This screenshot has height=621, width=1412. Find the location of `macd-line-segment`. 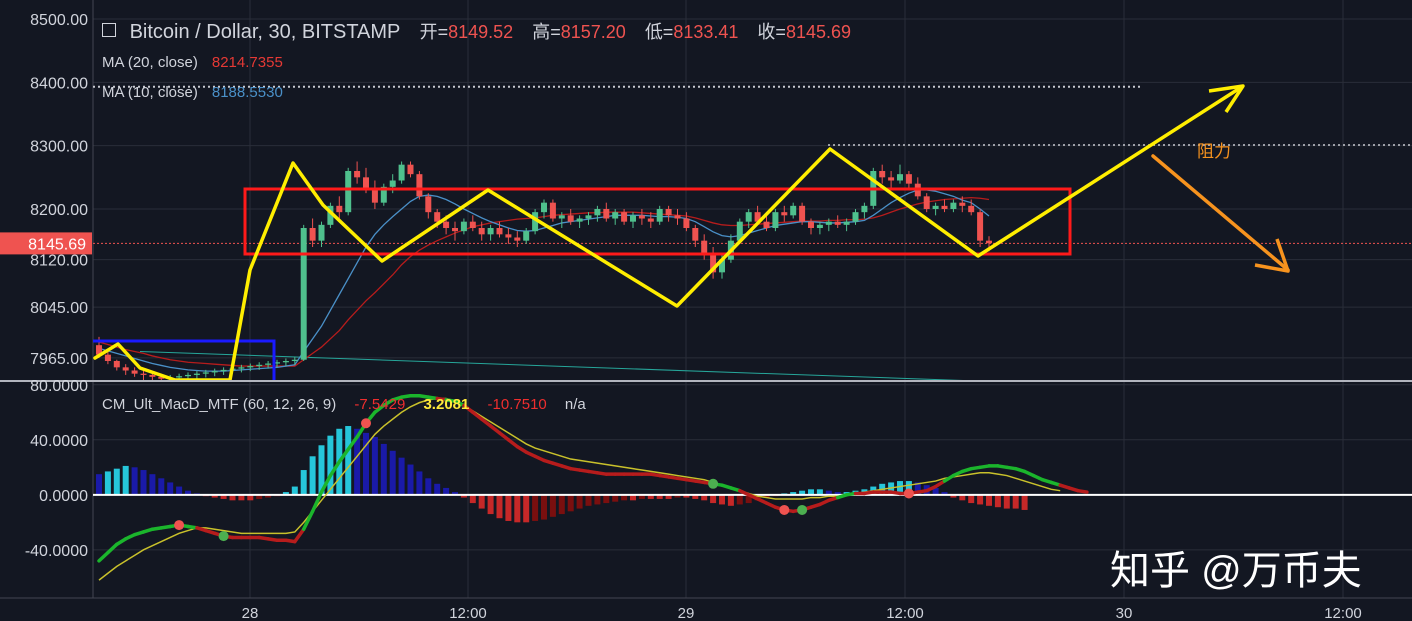

macd-line-segment is located at coordinates (1082, 491).